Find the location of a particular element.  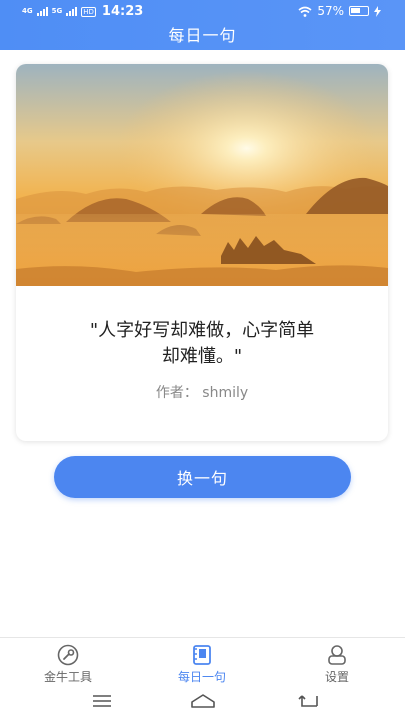

book-icon is located at coordinates (202, 655).